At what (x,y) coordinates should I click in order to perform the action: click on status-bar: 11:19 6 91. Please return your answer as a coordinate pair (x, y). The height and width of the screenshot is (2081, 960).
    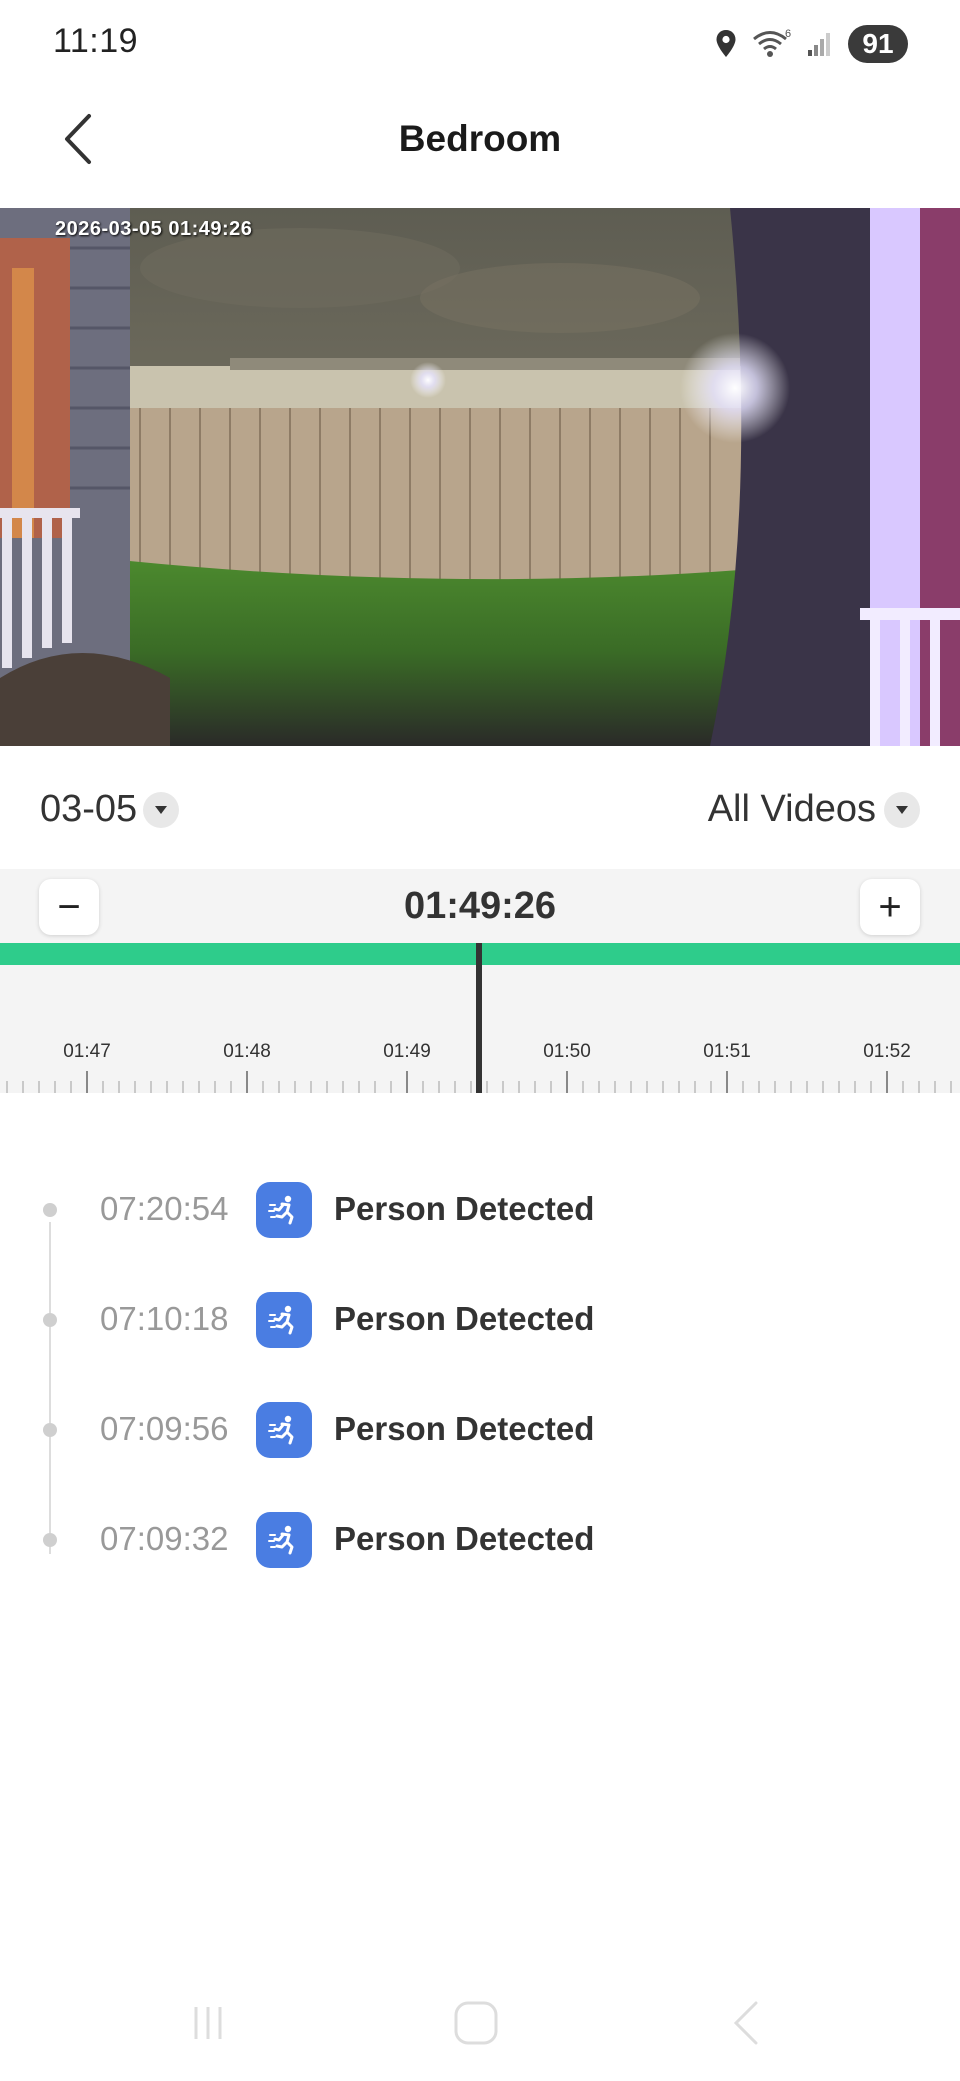
    Looking at the image, I should click on (480, 44).